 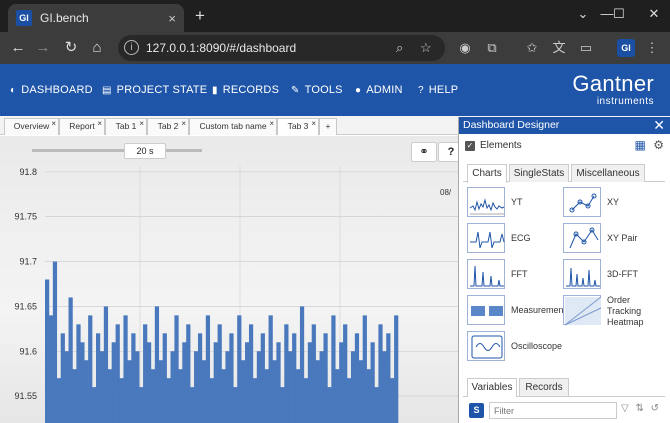 What do you see at coordinates (438, 90) in the screenshot?
I see `nav-help: ? HELP` at bounding box center [438, 90].